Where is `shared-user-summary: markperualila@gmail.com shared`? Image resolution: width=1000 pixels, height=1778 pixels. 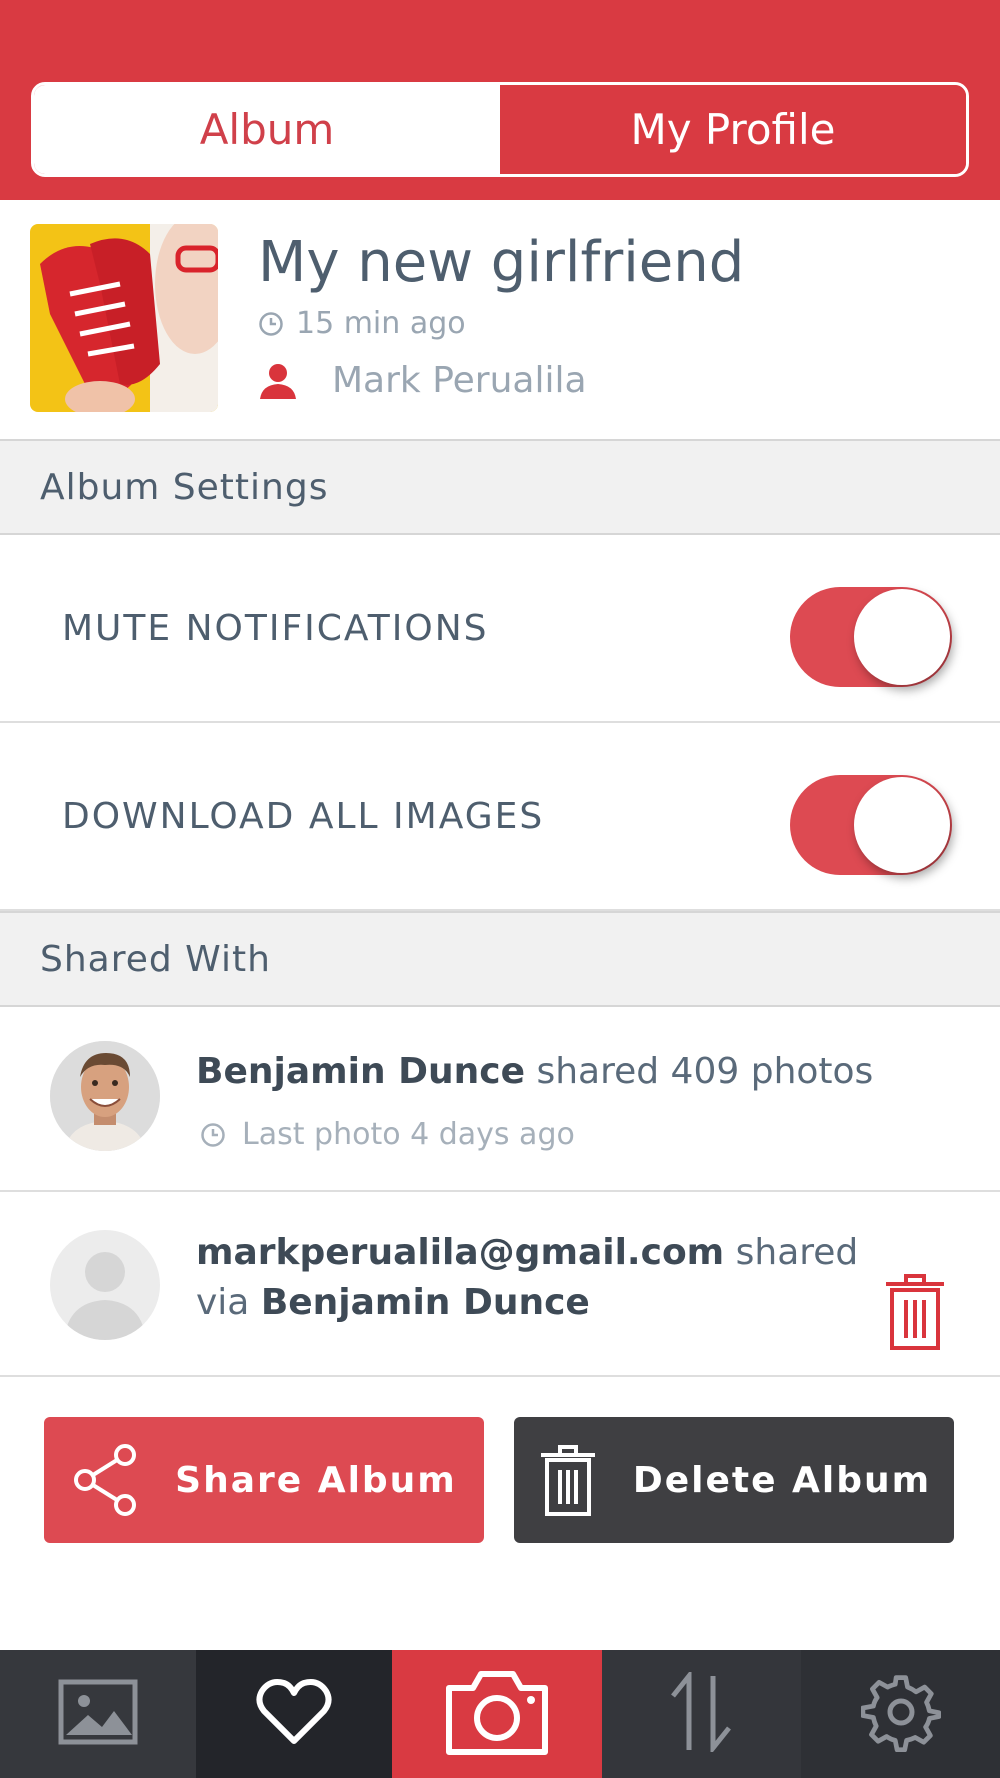
shared-user-summary: markperualila@gmail.com shared is located at coordinates (527, 1252).